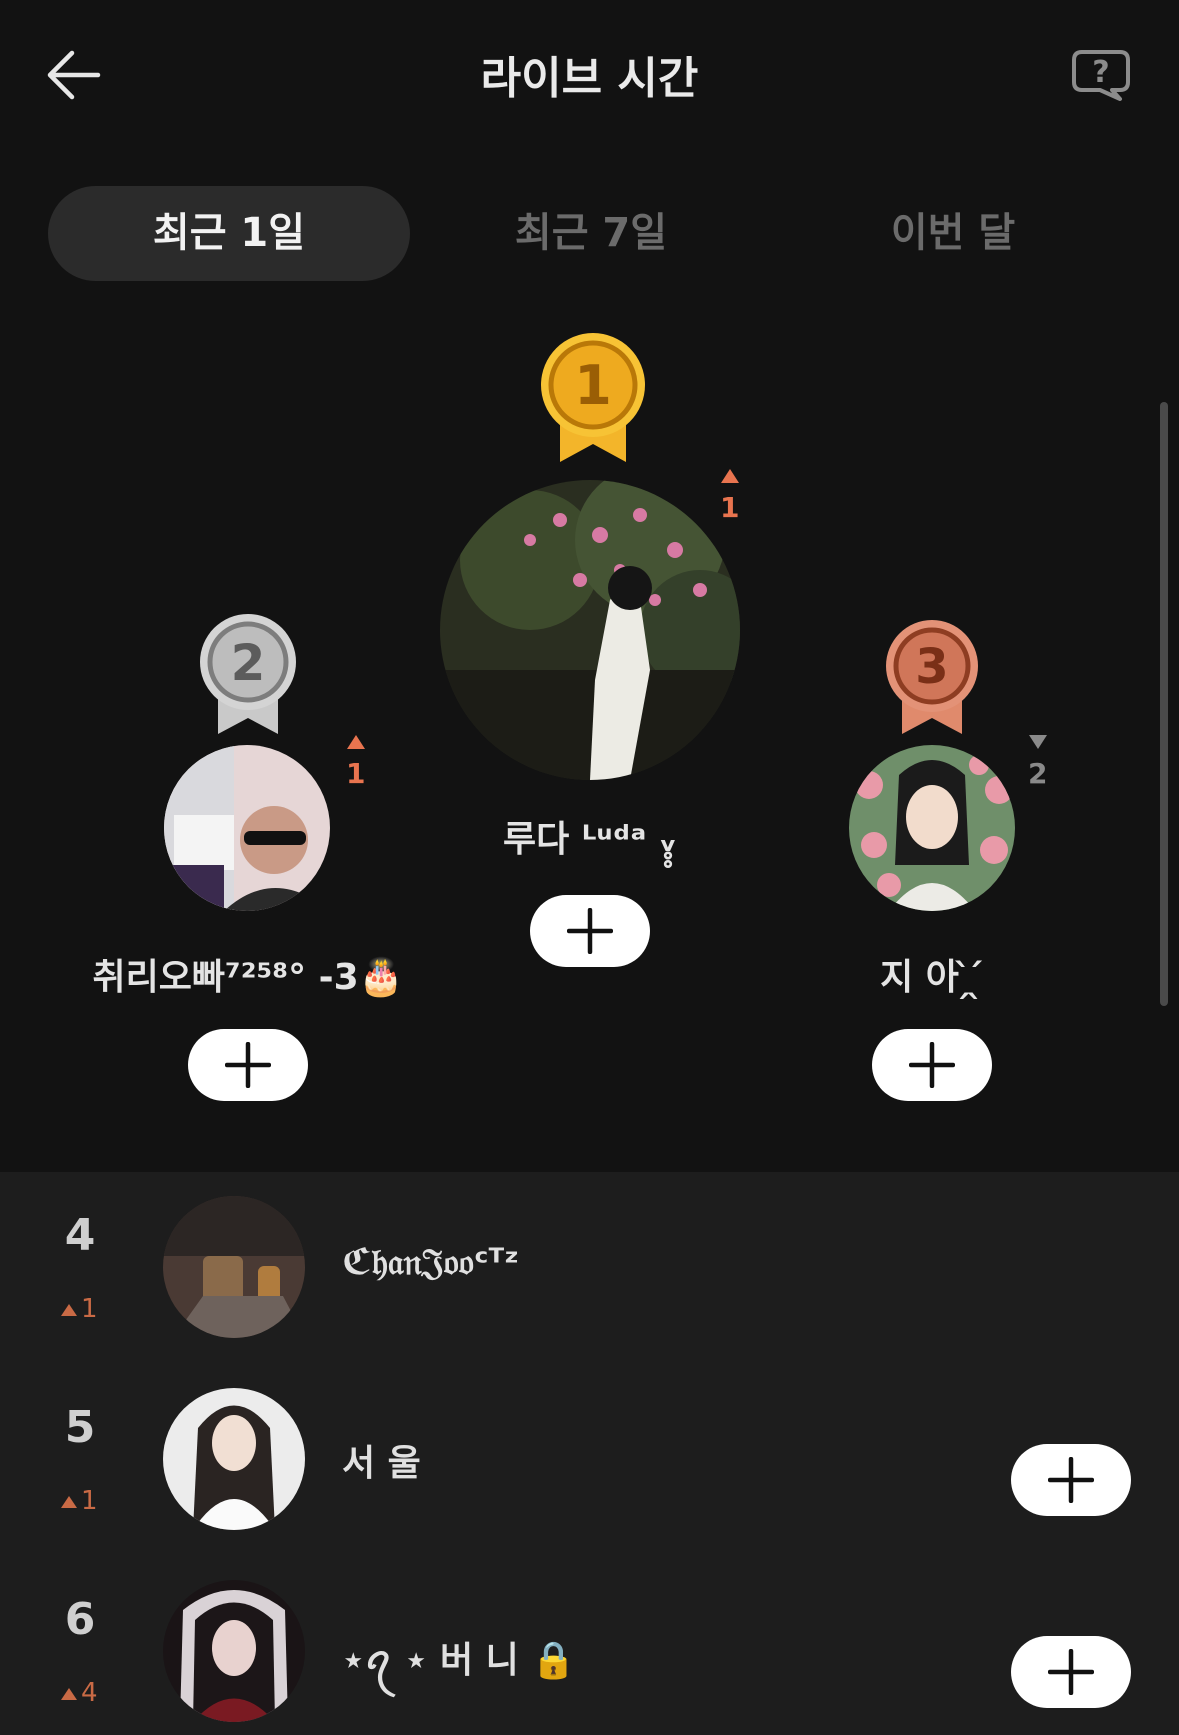 The width and height of the screenshot is (1179, 1735). I want to click on list-item-name: 서 울, so click(381, 1463).